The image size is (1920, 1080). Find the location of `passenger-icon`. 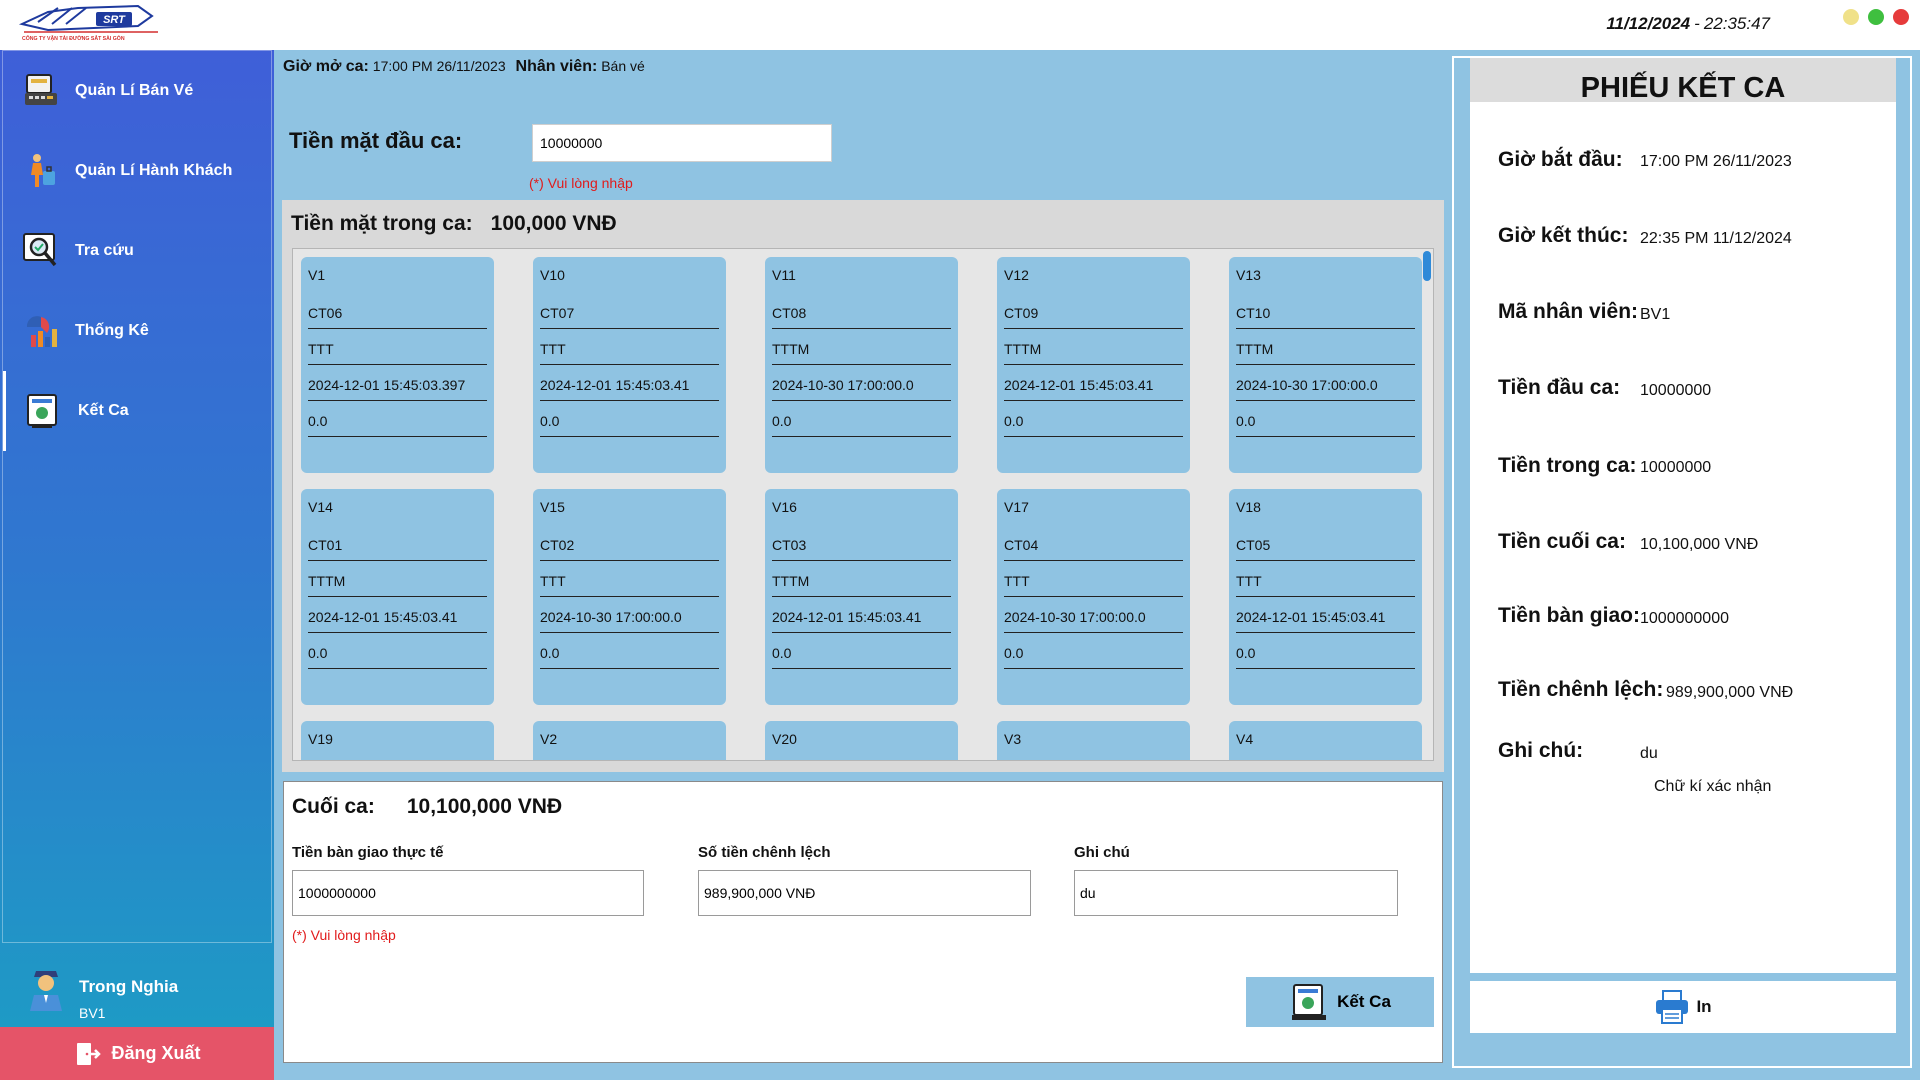

passenger-icon is located at coordinates (41, 171).